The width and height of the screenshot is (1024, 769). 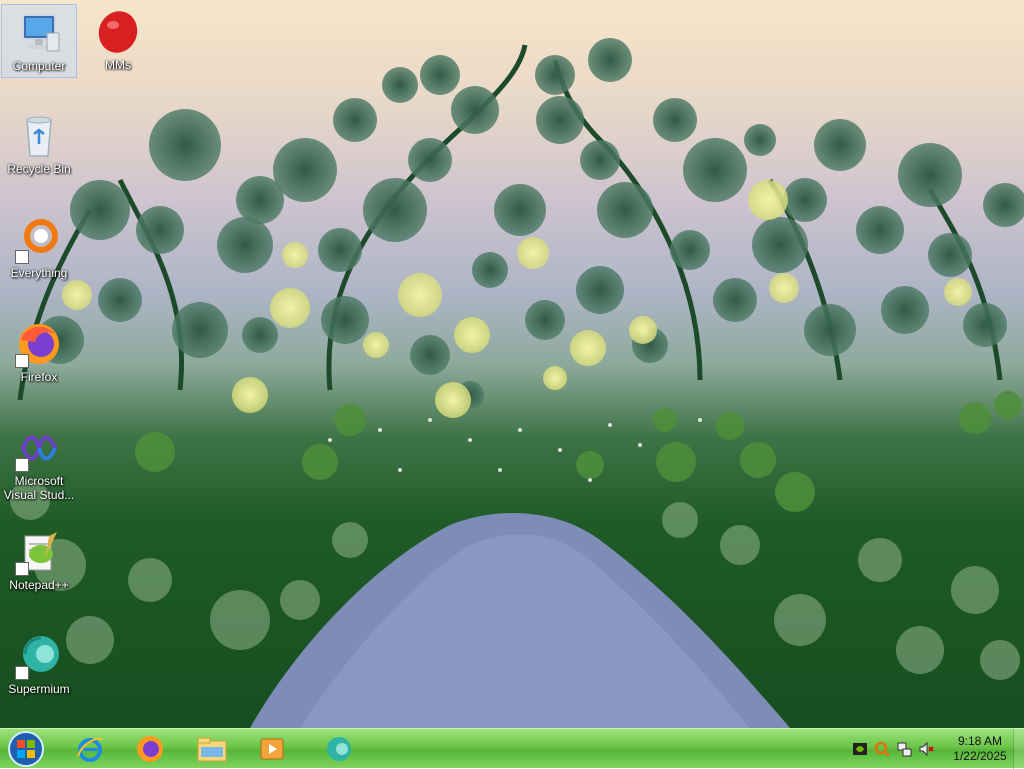 I want to click on taskbar-supermium, so click(x=338, y=749).